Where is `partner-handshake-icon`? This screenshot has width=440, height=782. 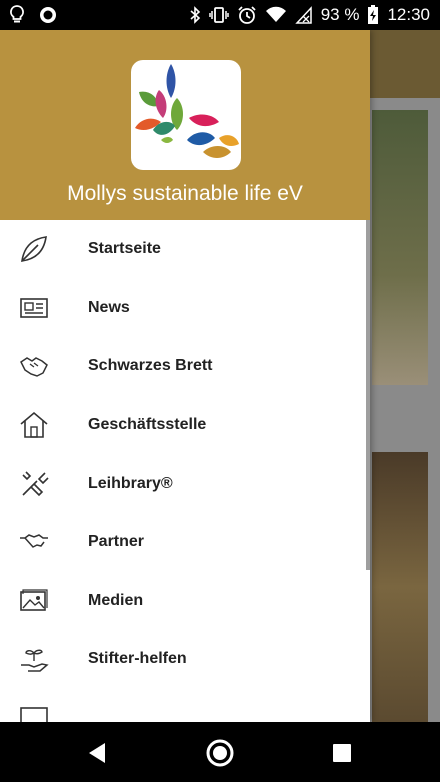
partner-handshake-icon is located at coordinates (34, 542).